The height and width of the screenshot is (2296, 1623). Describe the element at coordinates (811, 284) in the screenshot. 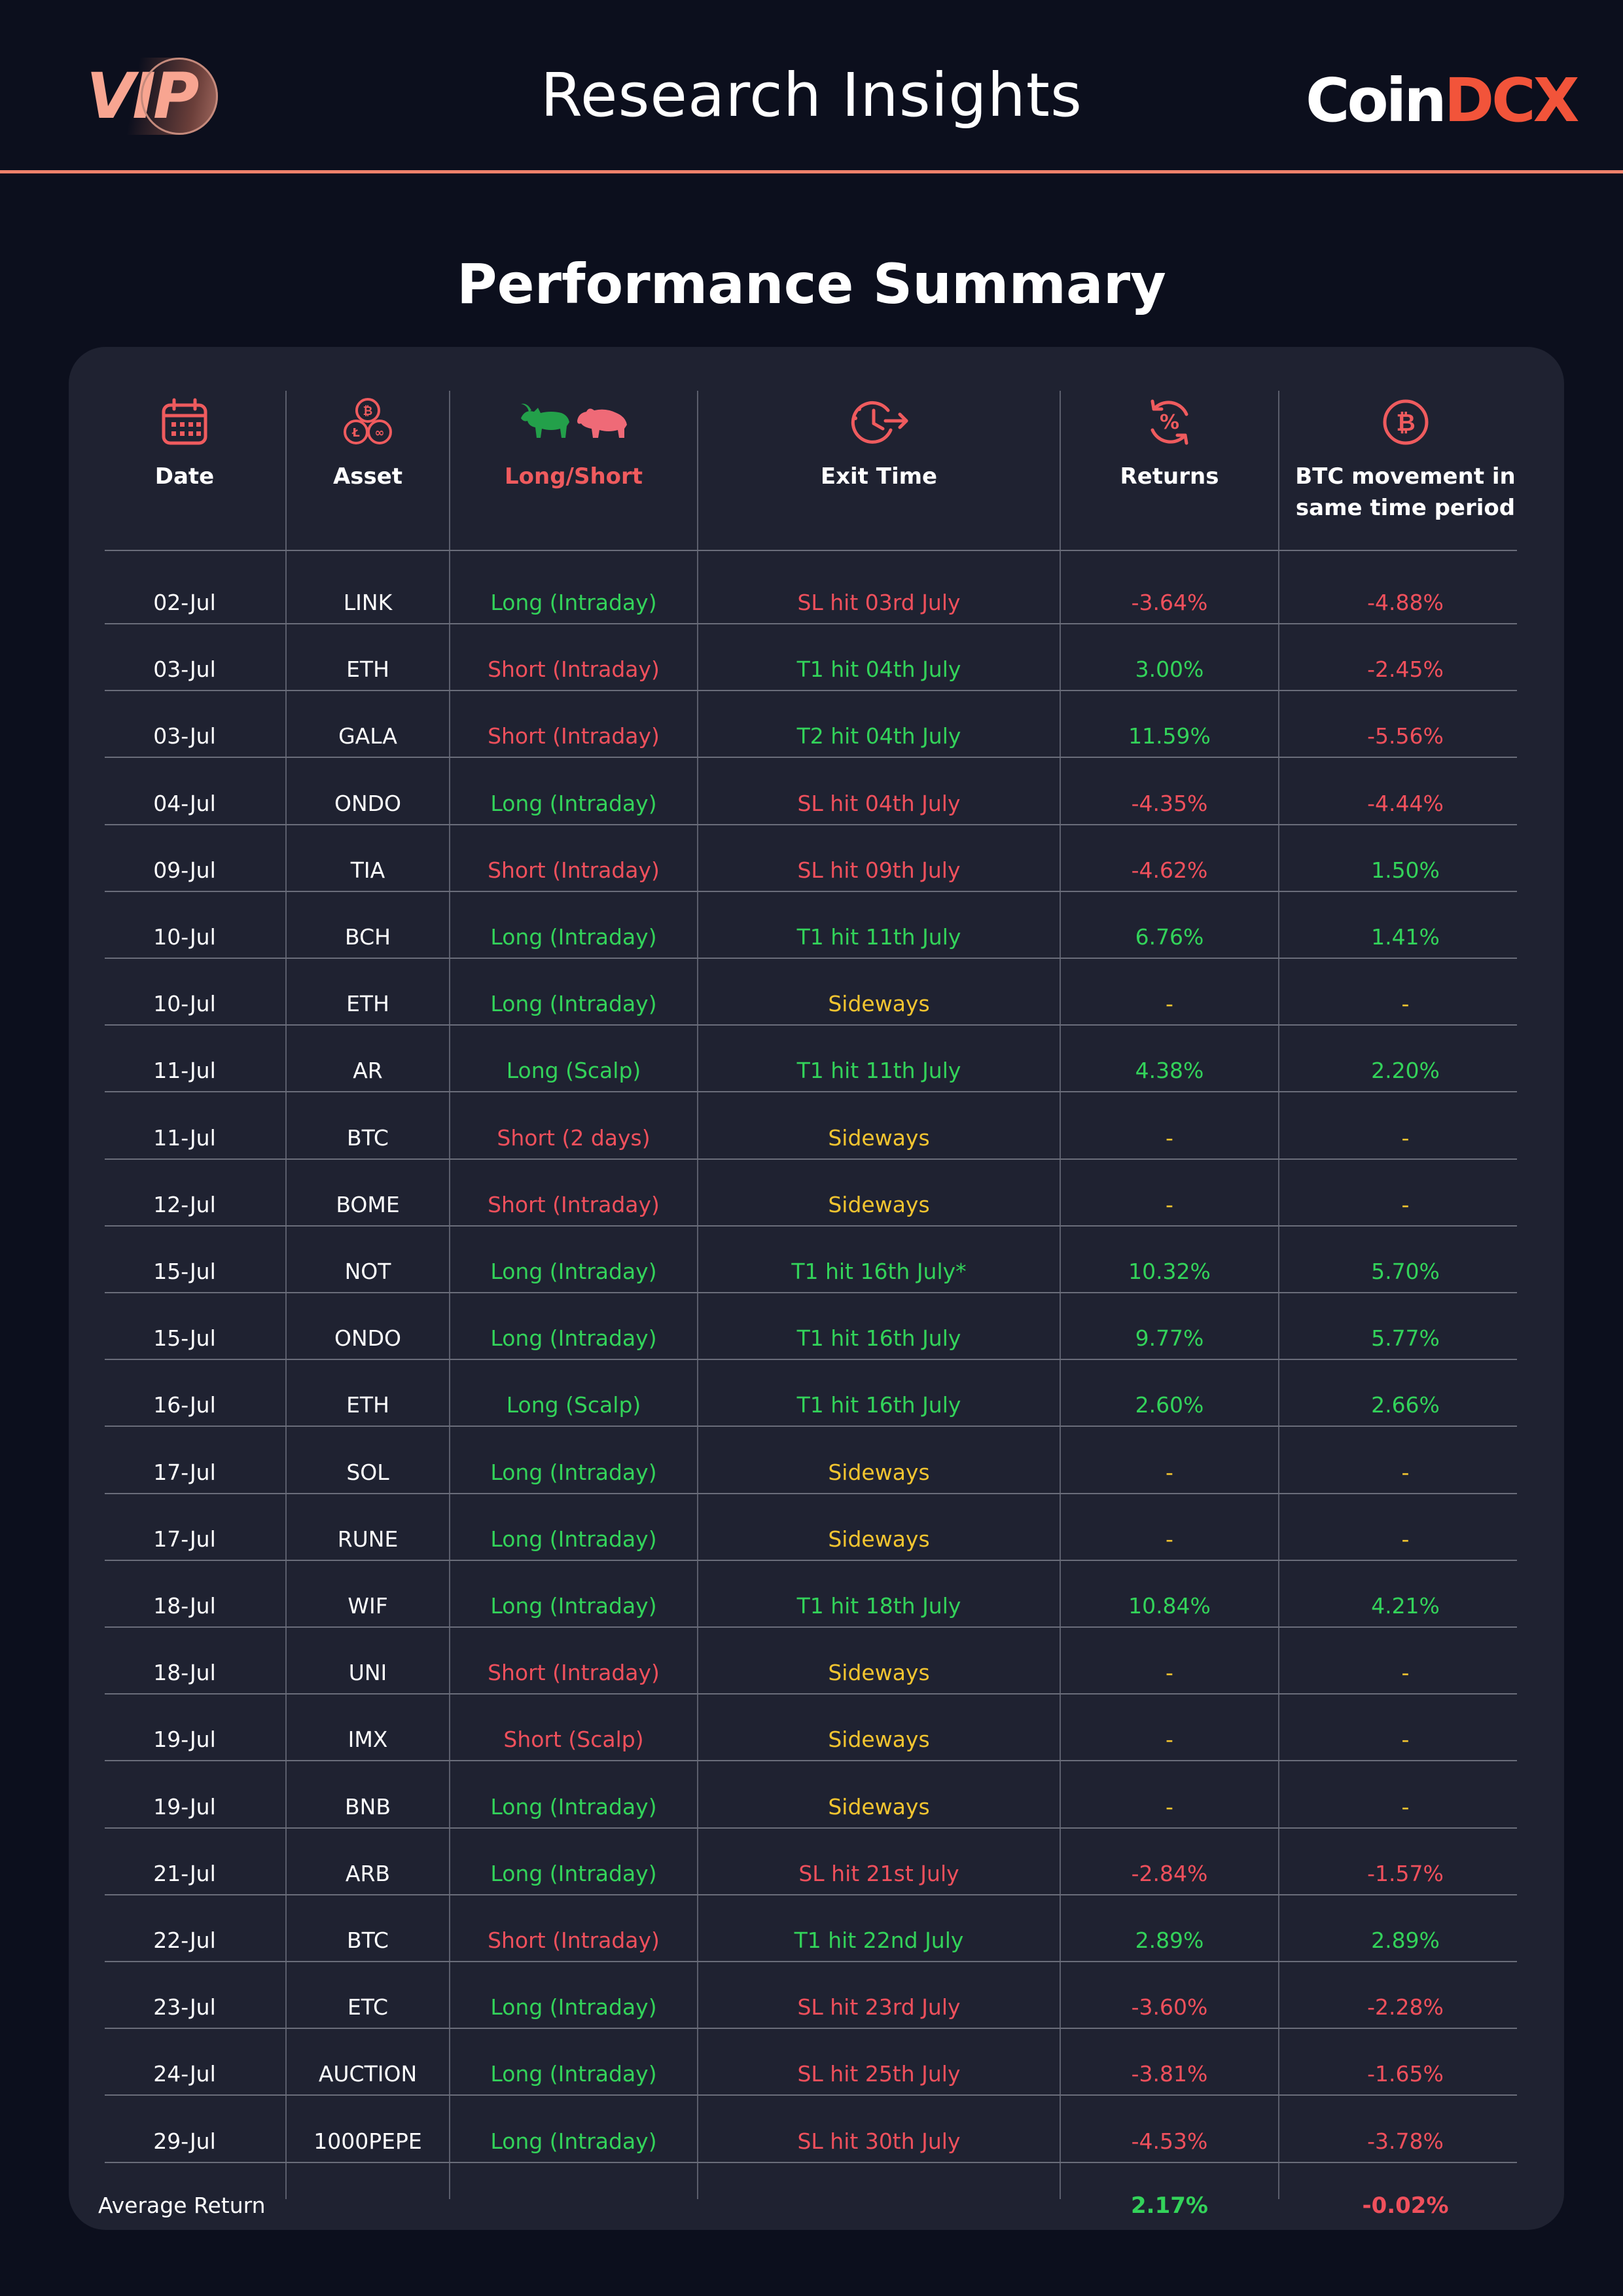

I see `section-title: Performance Summary` at that location.